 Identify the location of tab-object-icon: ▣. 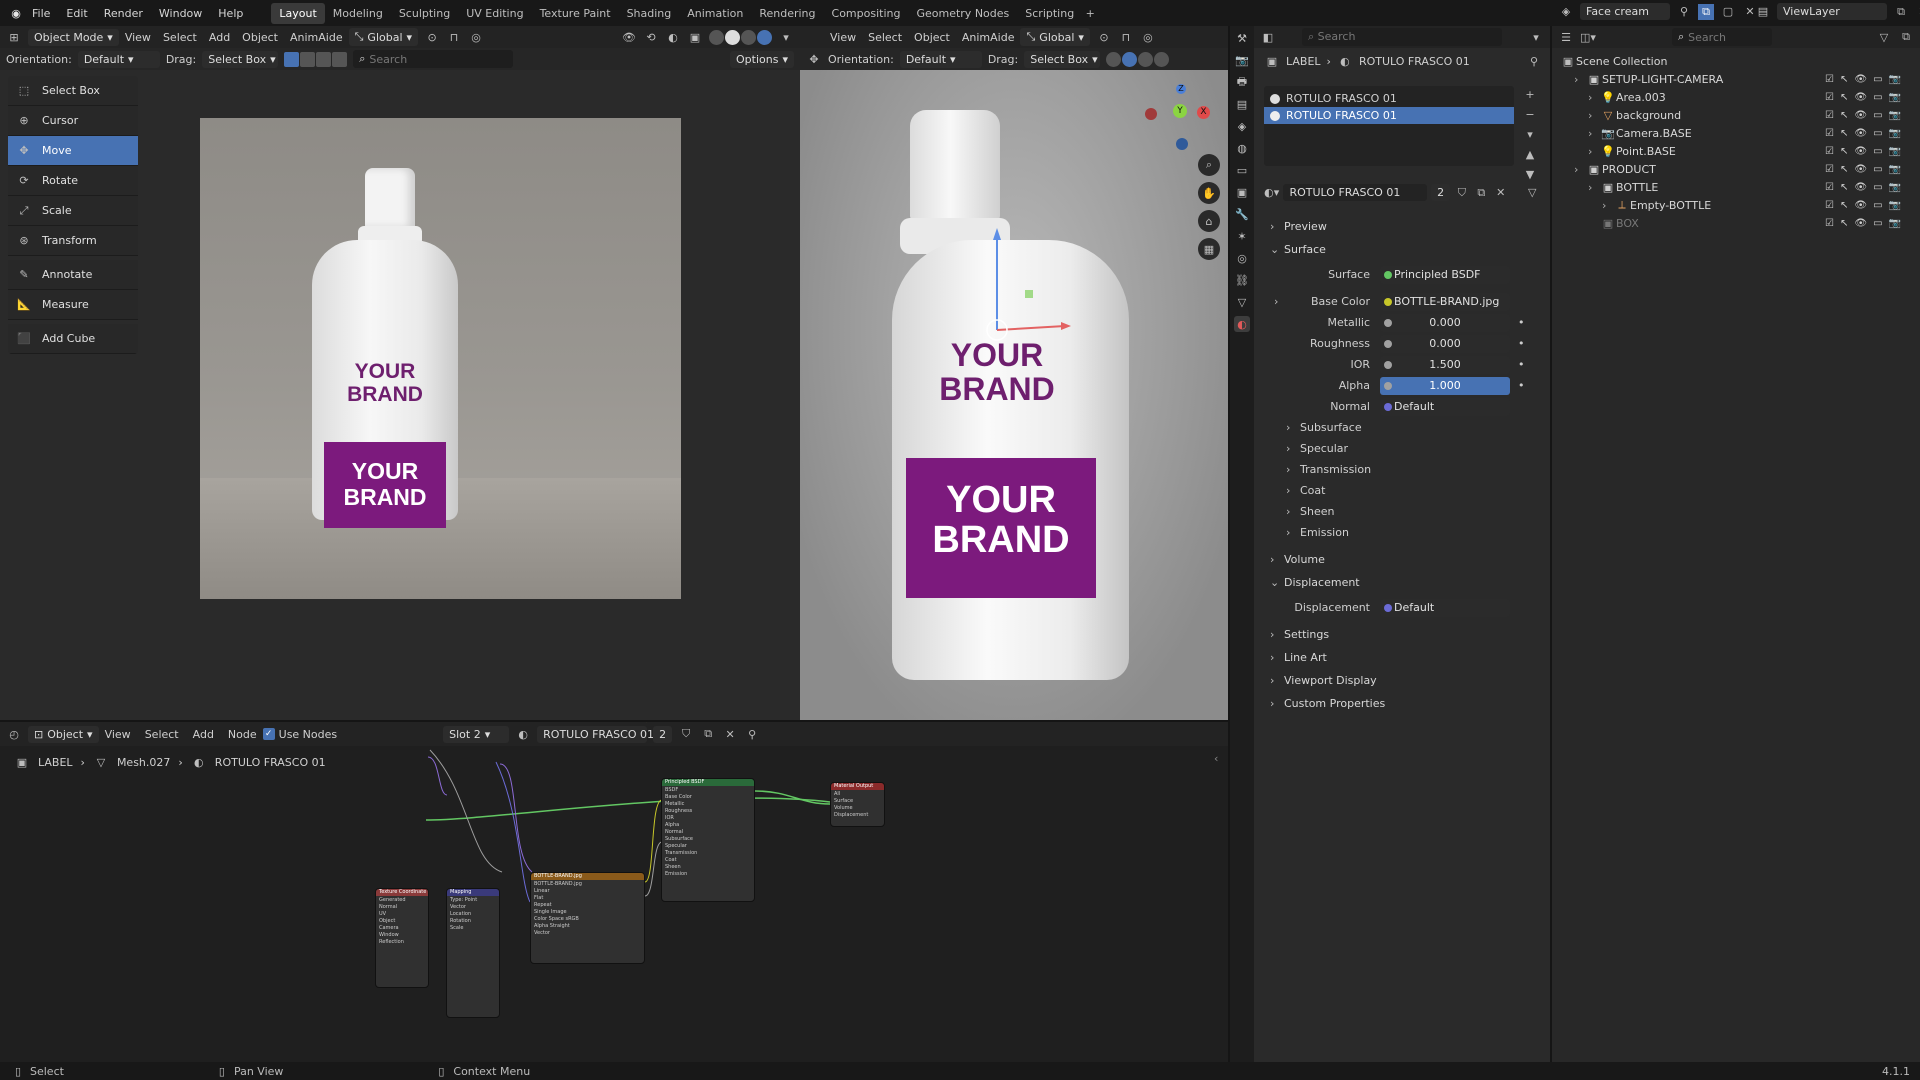
(1242, 192).